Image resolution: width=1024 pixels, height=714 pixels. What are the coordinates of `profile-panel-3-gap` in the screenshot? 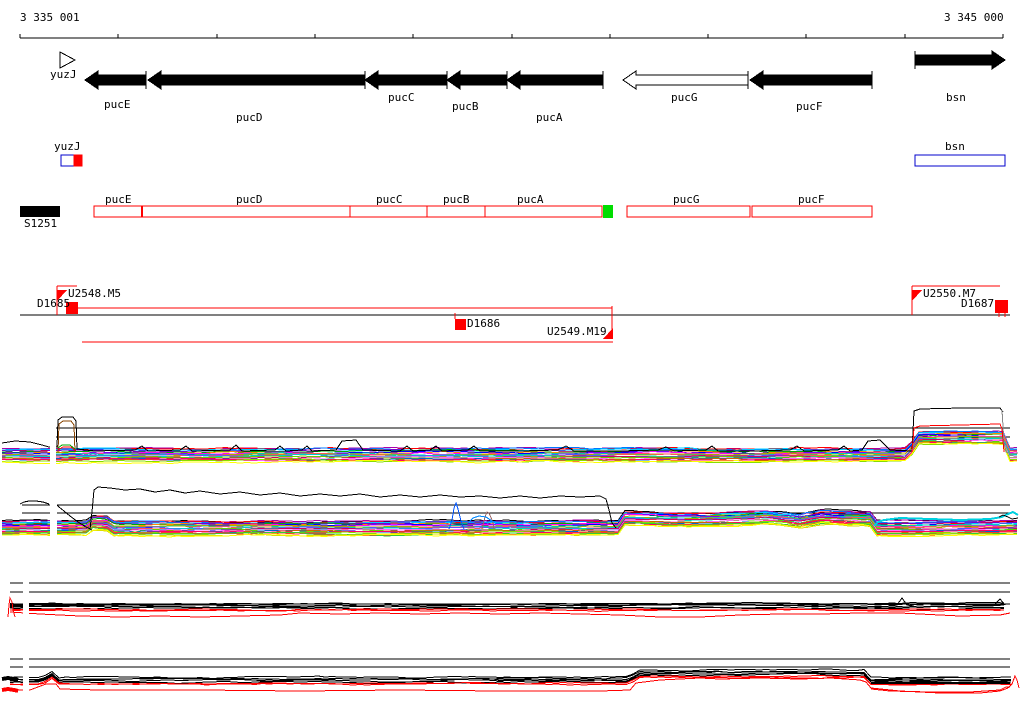 It's located at (26, 600).